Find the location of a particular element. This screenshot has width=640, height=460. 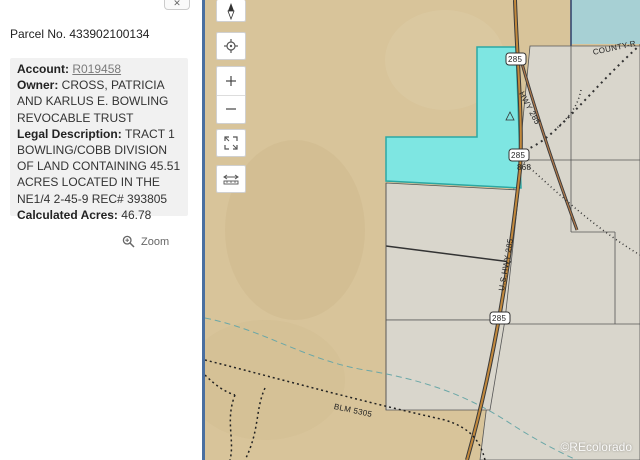

locate-button is located at coordinates (231, 46).